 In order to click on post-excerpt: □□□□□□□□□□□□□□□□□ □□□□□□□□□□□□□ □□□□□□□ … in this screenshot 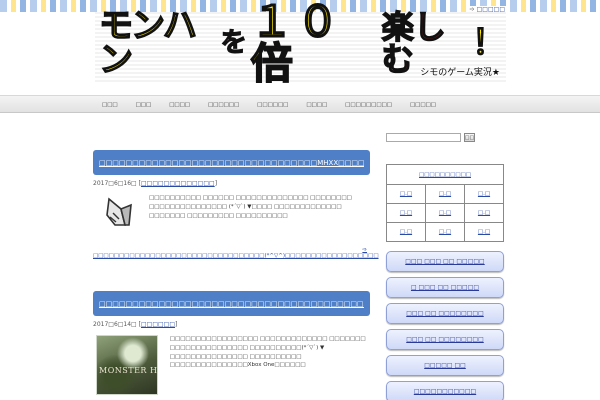, I will do `click(267, 352)`.